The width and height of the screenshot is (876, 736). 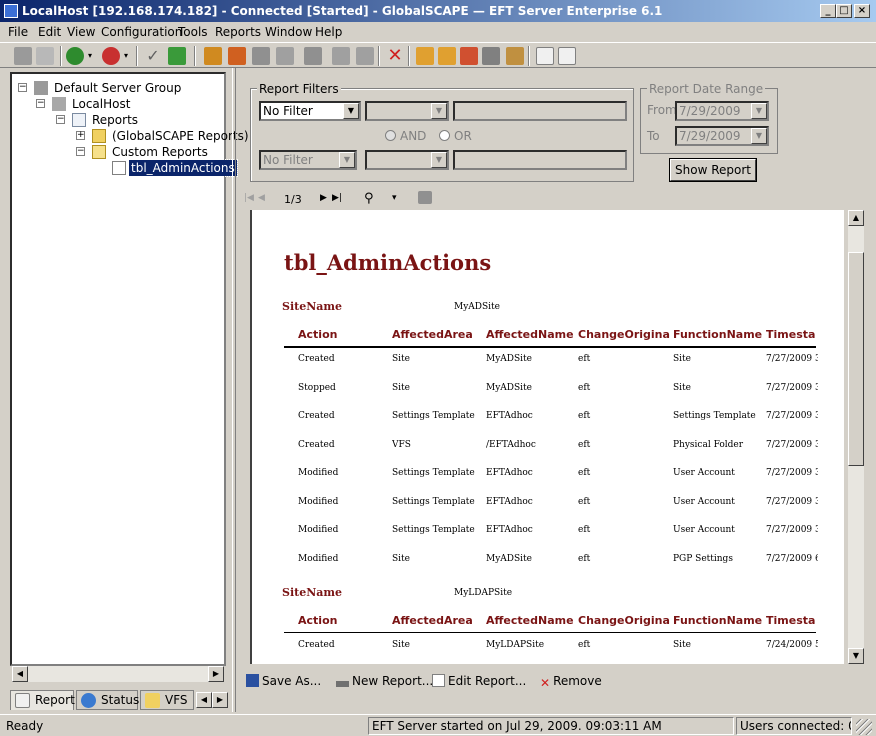 I want to click on menu-window: Window, so click(x=288, y=32).